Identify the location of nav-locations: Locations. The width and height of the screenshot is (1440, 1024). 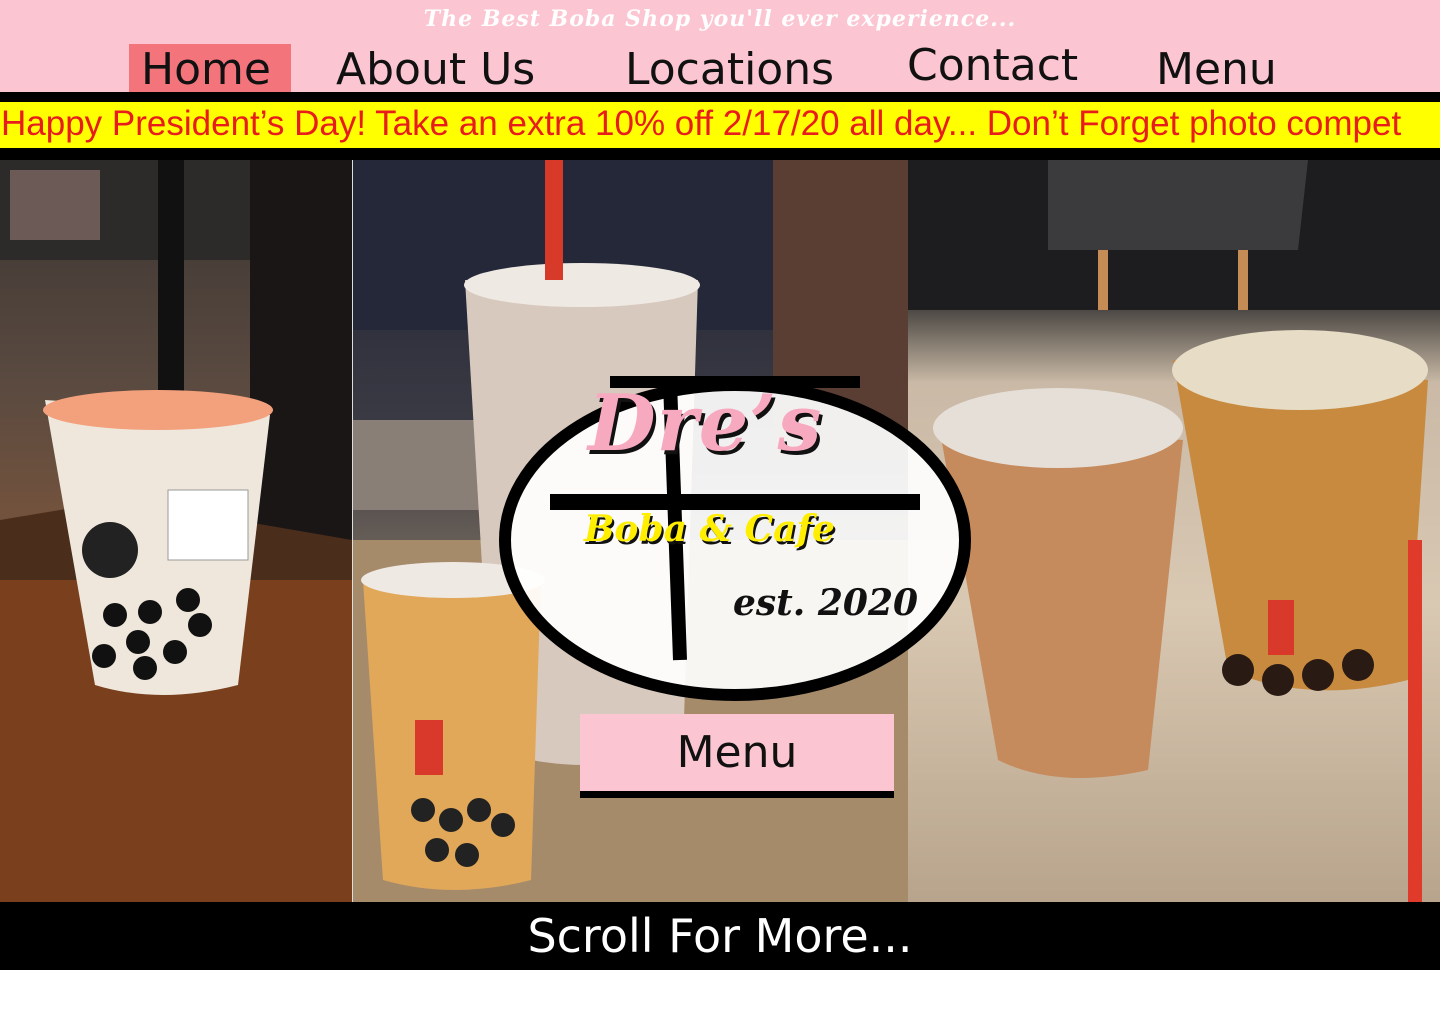
(729, 69).